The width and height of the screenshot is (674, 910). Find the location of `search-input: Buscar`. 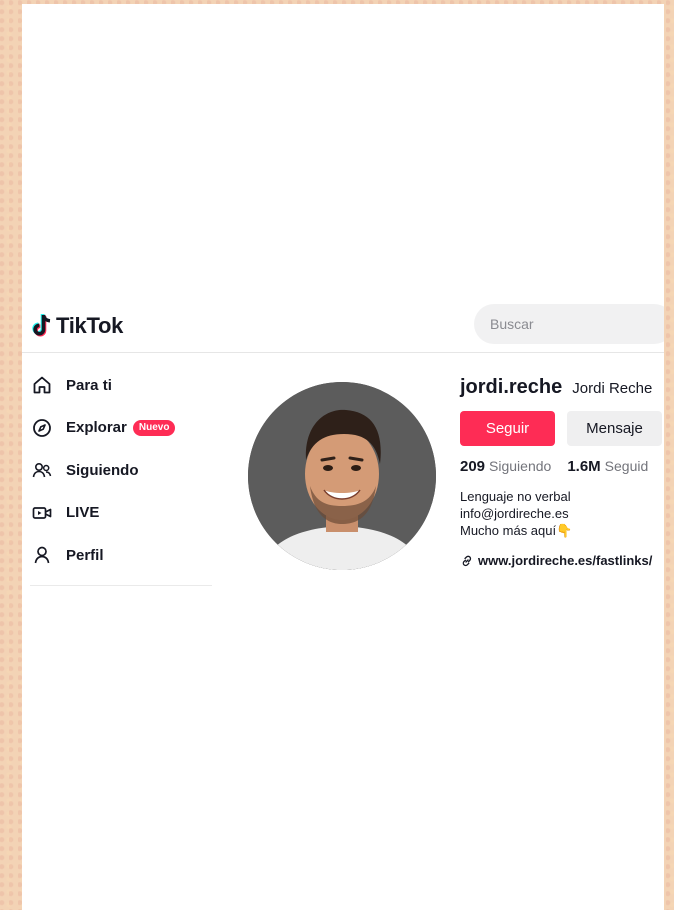

search-input: Buscar is located at coordinates (569, 324).